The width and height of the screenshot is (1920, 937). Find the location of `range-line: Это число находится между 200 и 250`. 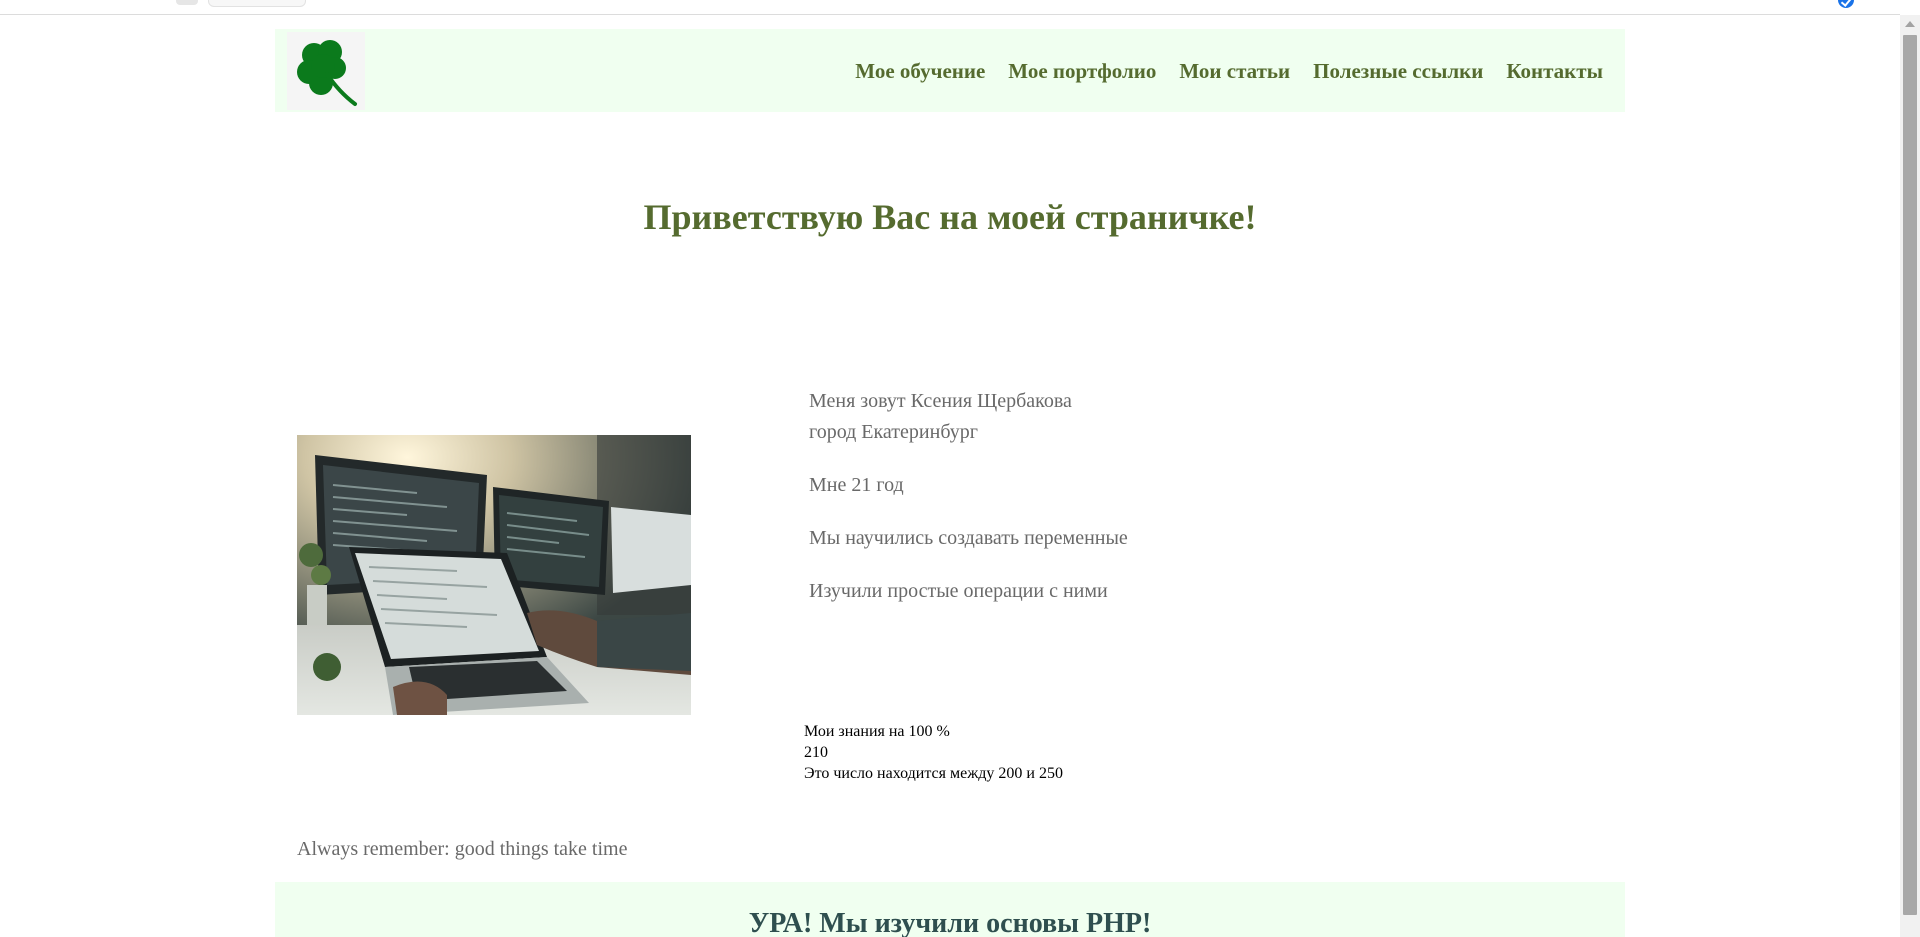

range-line: Это число находится между 200 и 250 is located at coordinates (933, 773).